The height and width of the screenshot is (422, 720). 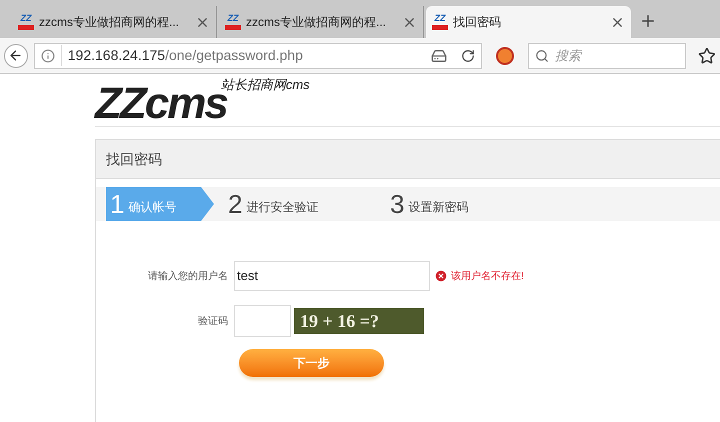 I want to click on captcha-field, so click(x=262, y=321).